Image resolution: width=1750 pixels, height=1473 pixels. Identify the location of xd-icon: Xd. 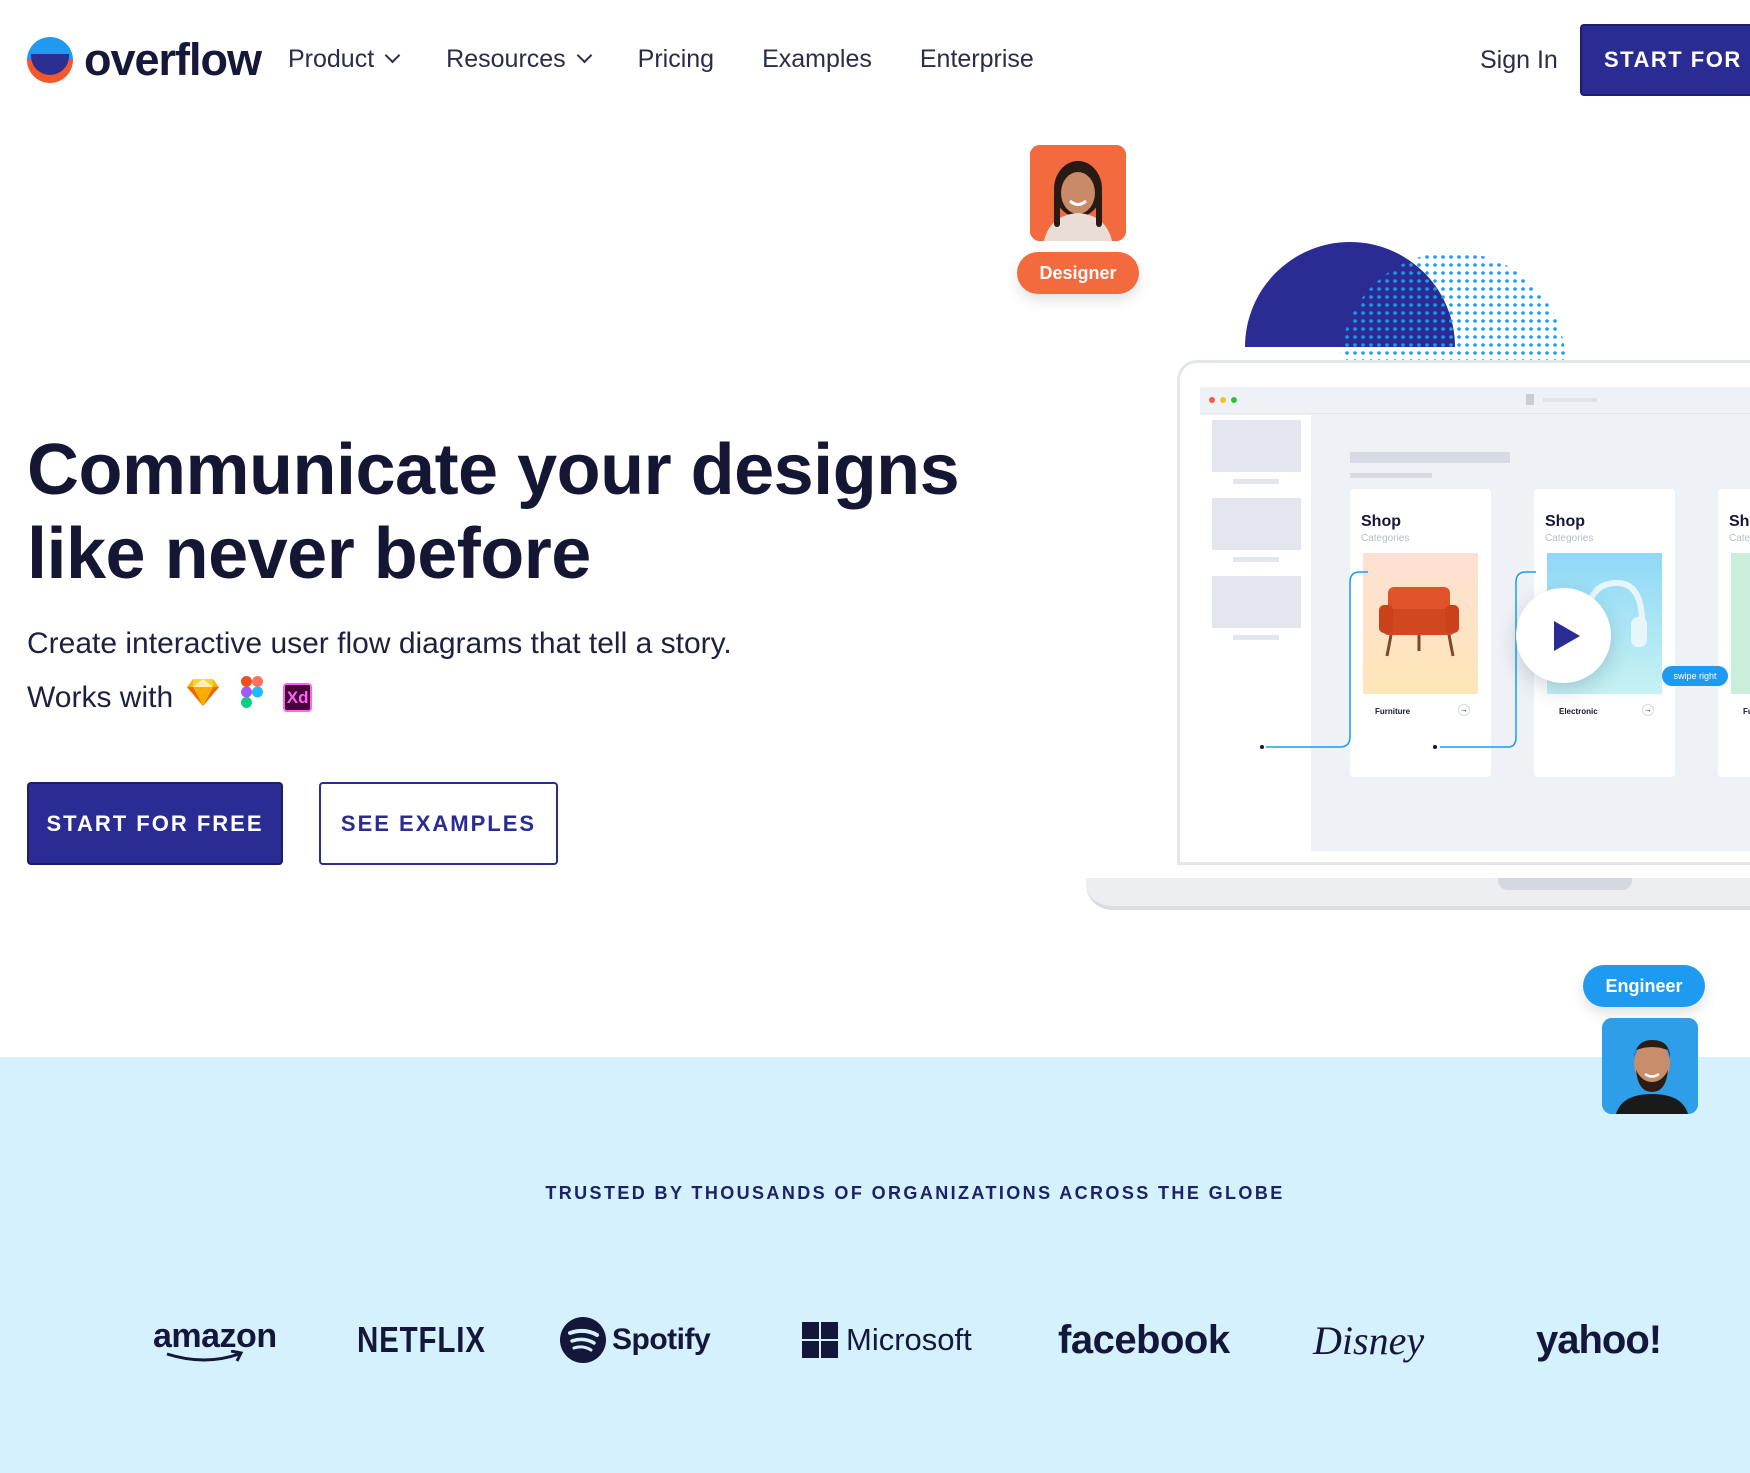
(298, 697).